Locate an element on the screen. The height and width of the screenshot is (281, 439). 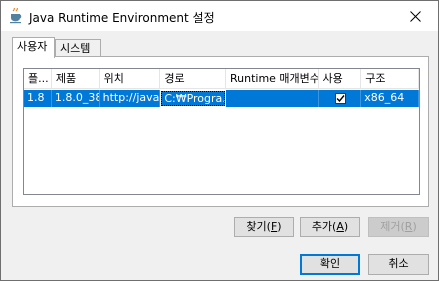
column-header-enabled: 사용 is located at coordinates (340, 79).